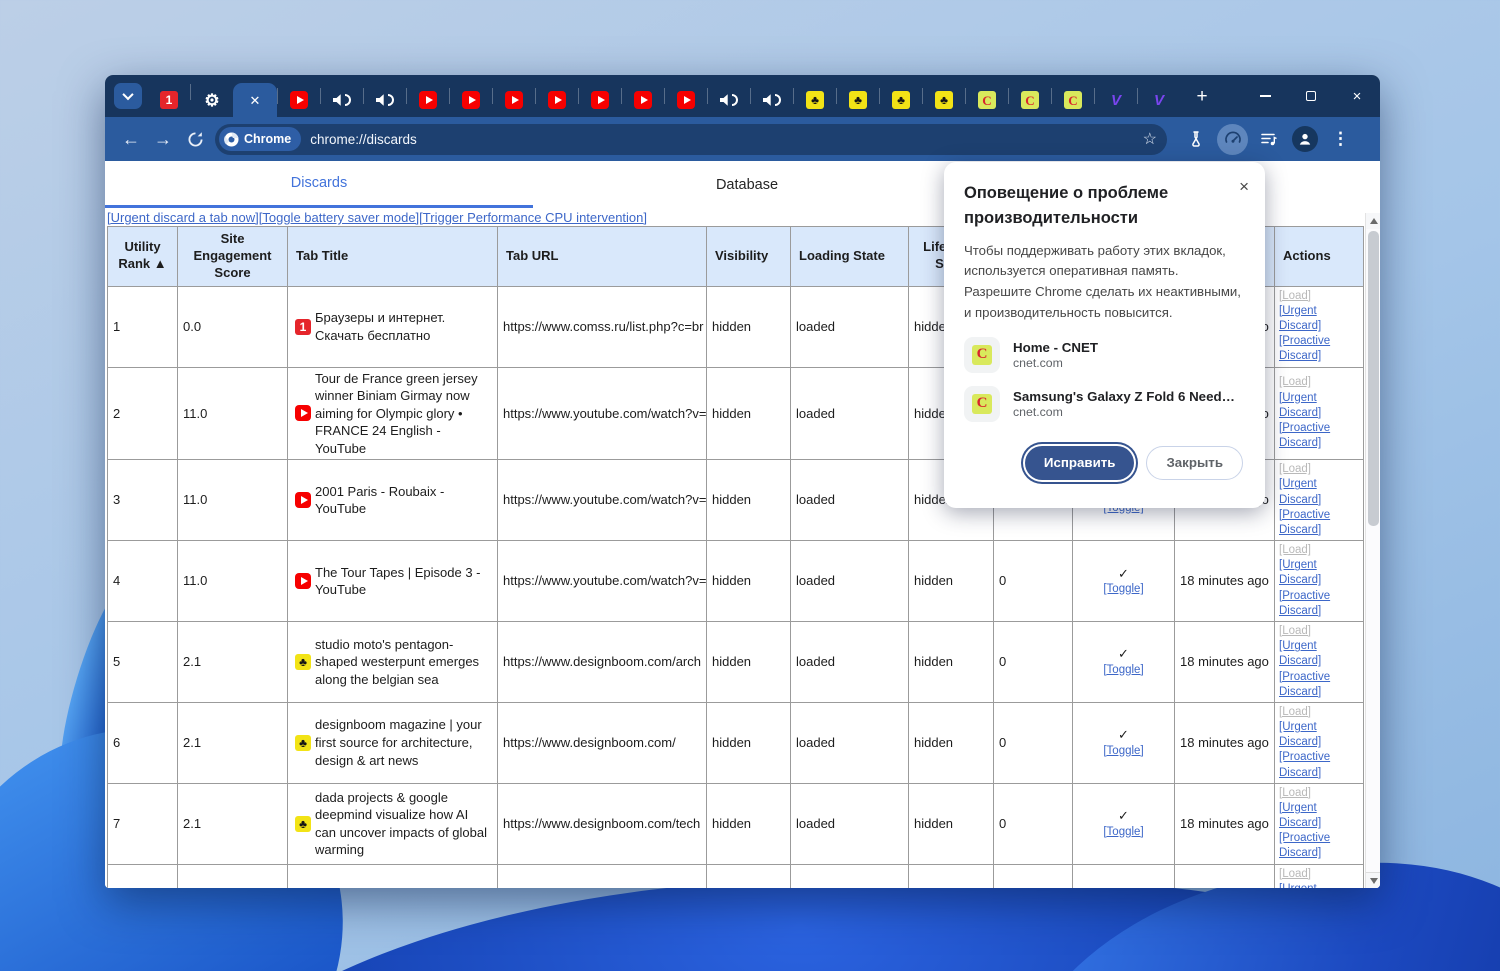 The width and height of the screenshot is (1500, 971). I want to click on tab-discards-active: ✕, so click(255, 100).